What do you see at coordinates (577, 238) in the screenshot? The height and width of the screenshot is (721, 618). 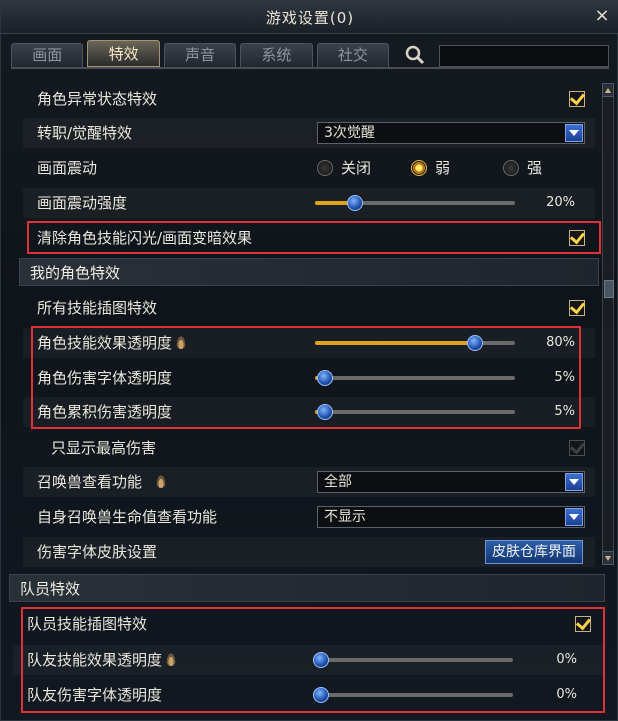 I see `clear-flash-checkbox` at bounding box center [577, 238].